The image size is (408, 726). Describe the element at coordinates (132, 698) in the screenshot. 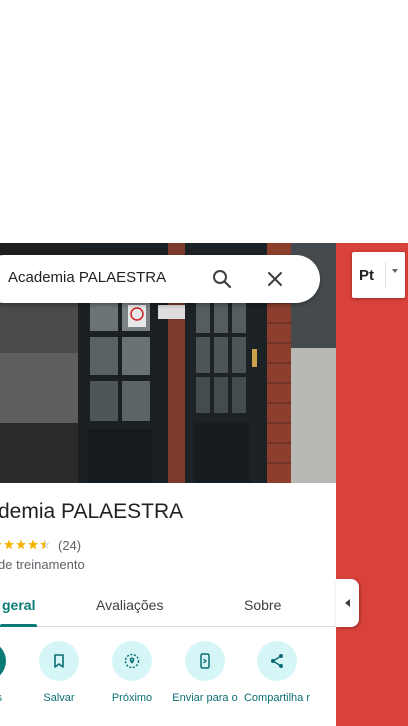

I see `nearby-label: Próximo` at that location.